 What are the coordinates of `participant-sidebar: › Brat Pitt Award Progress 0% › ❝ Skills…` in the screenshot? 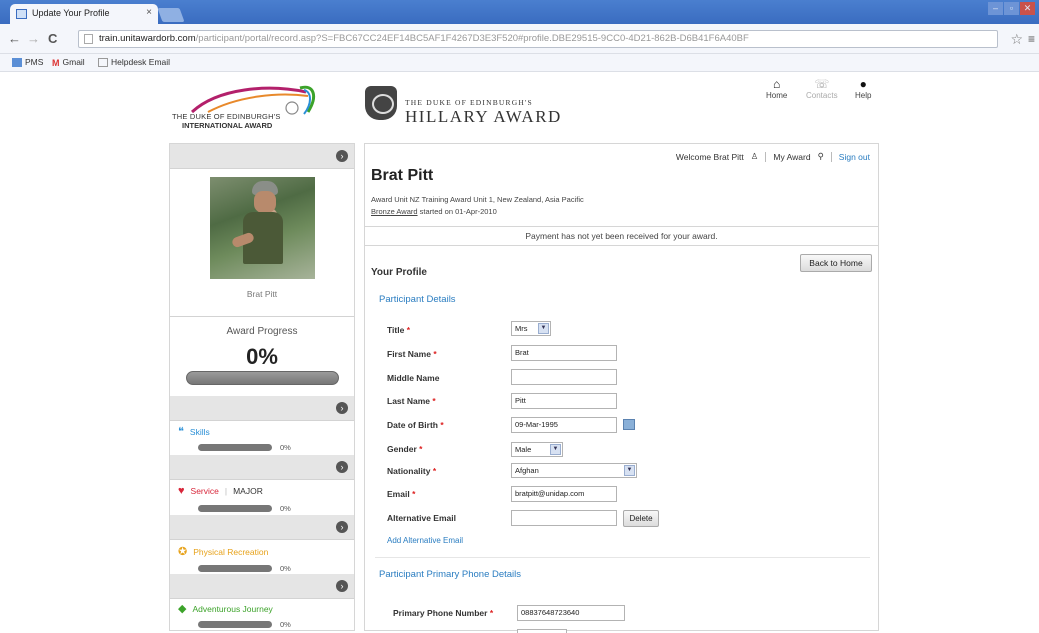 It's located at (262, 387).